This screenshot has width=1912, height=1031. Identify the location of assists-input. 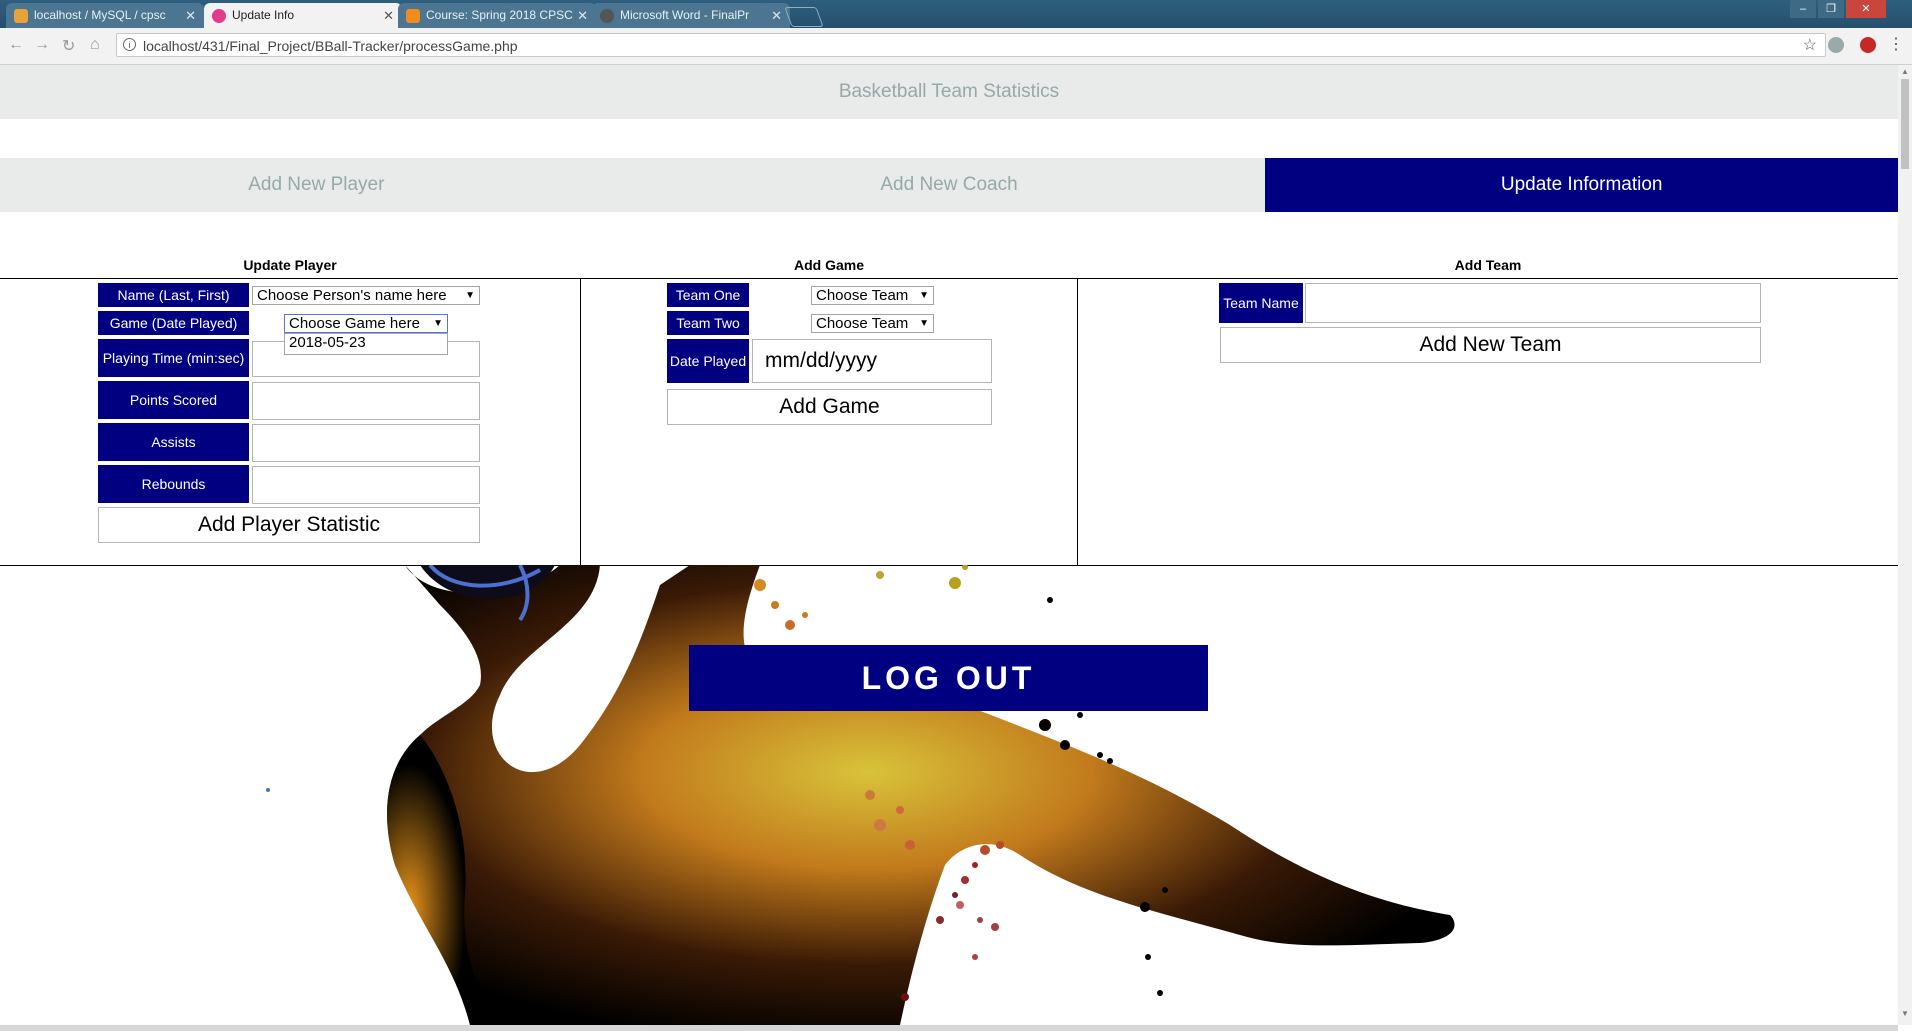
(366, 443).